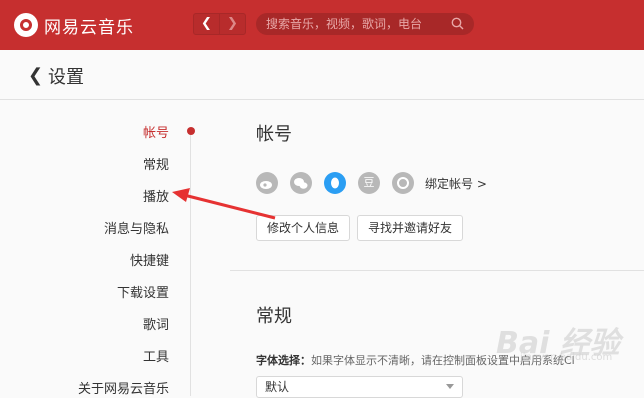  What do you see at coordinates (277, 387) in the screenshot?
I see `font-select-value: 默认` at bounding box center [277, 387].